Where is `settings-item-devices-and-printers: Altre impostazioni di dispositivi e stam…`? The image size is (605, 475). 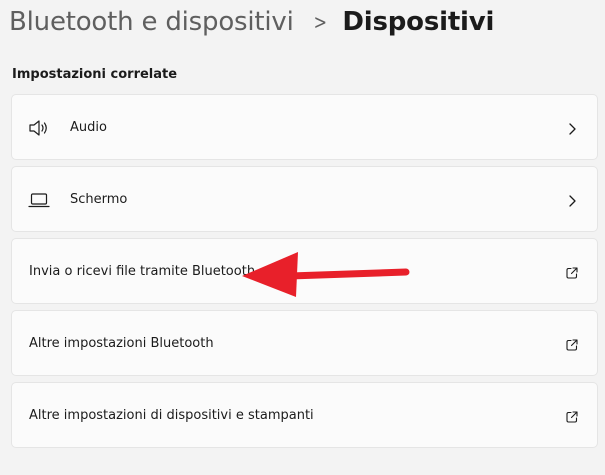 settings-item-devices-and-printers: Altre impostazioni di dispositivi e stam… is located at coordinates (304, 415).